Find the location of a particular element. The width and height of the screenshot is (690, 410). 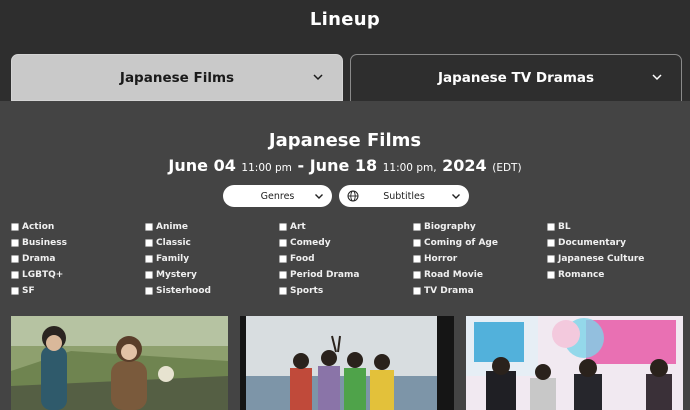

genre-label: Art is located at coordinates (298, 227).